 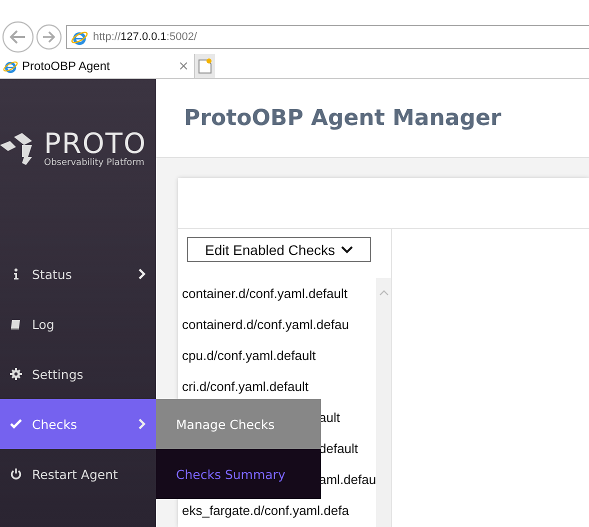 What do you see at coordinates (16, 474) in the screenshot?
I see `power-icon` at bounding box center [16, 474].